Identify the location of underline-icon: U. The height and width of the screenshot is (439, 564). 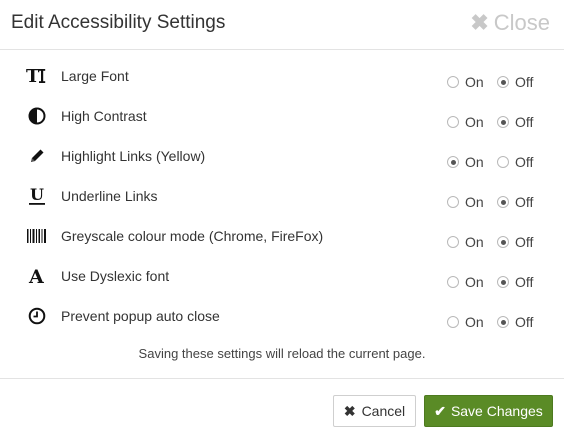
(37, 196).